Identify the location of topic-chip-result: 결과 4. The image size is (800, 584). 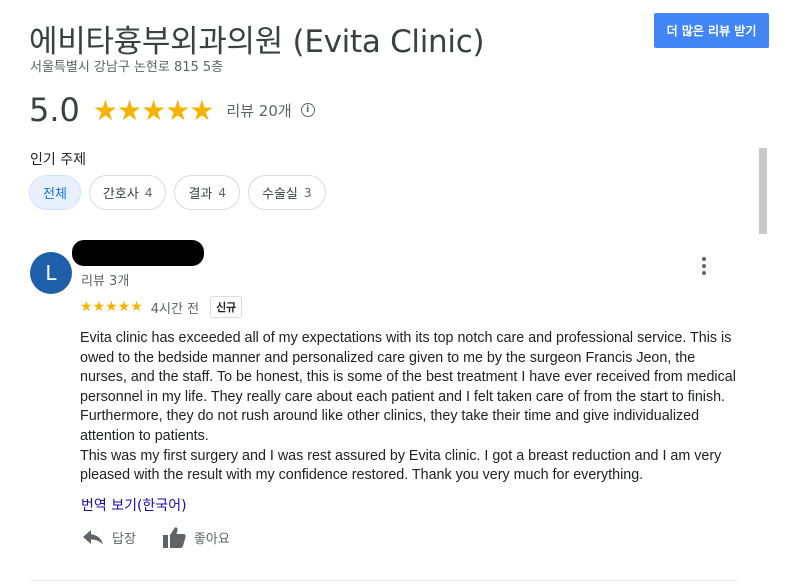
(207, 192).